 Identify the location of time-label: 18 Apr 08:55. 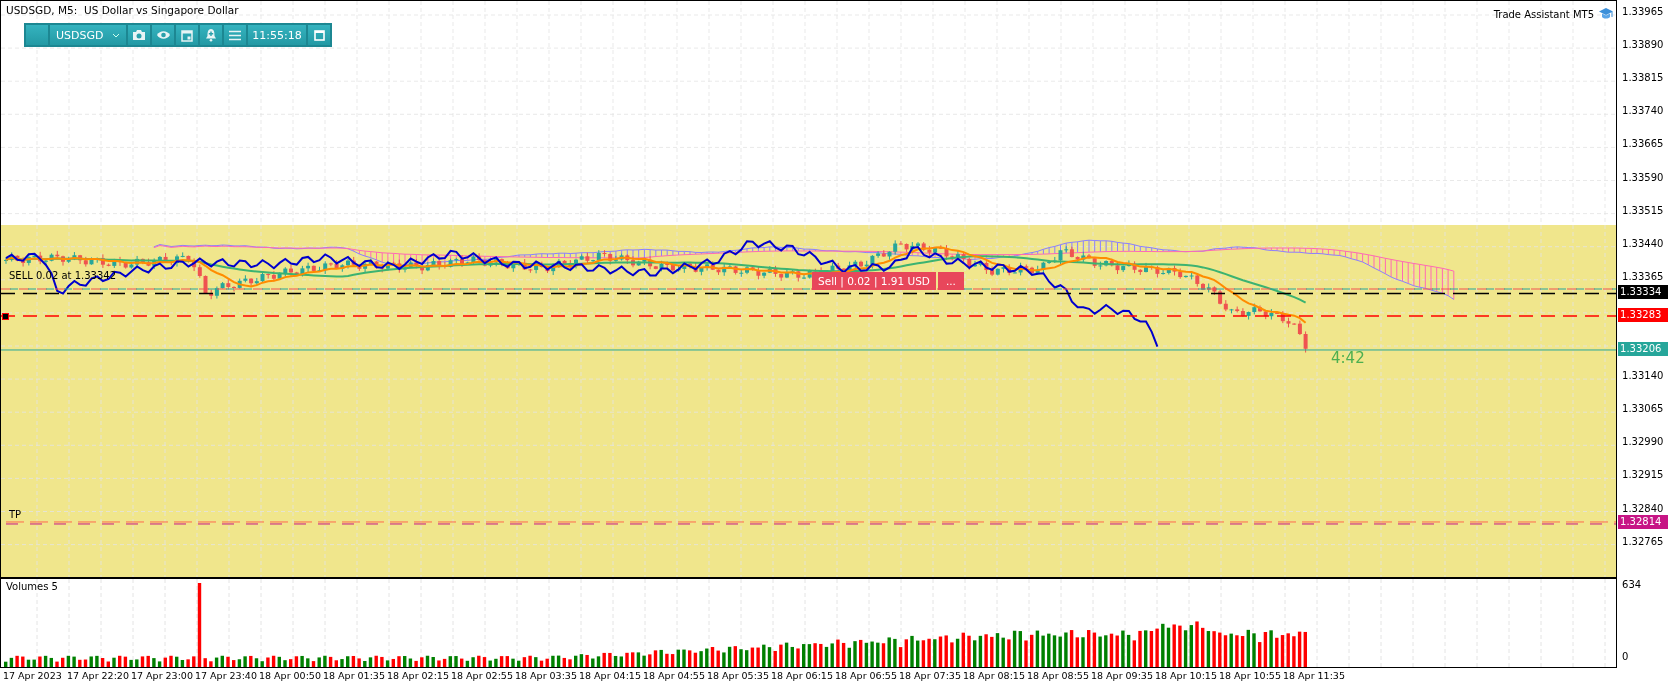
(1058, 675).